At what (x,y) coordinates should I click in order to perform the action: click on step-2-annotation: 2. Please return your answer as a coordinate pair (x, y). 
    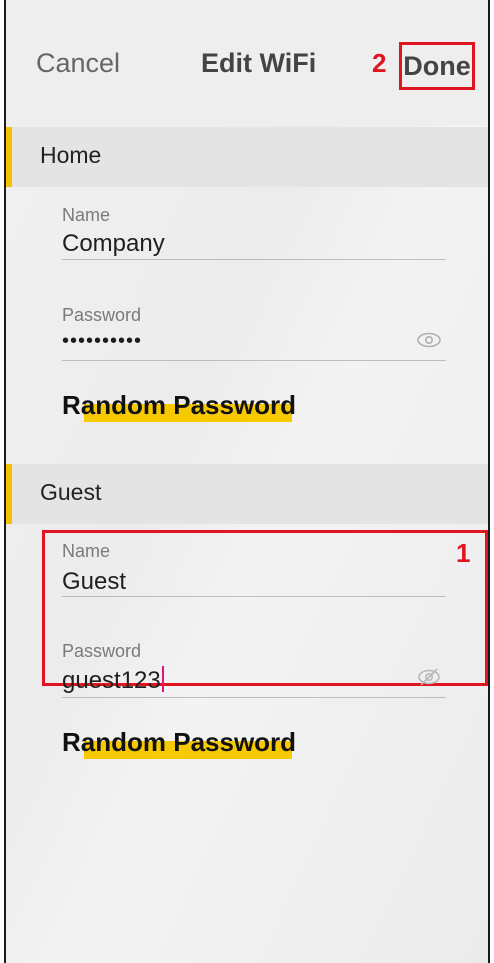
    Looking at the image, I should click on (379, 63).